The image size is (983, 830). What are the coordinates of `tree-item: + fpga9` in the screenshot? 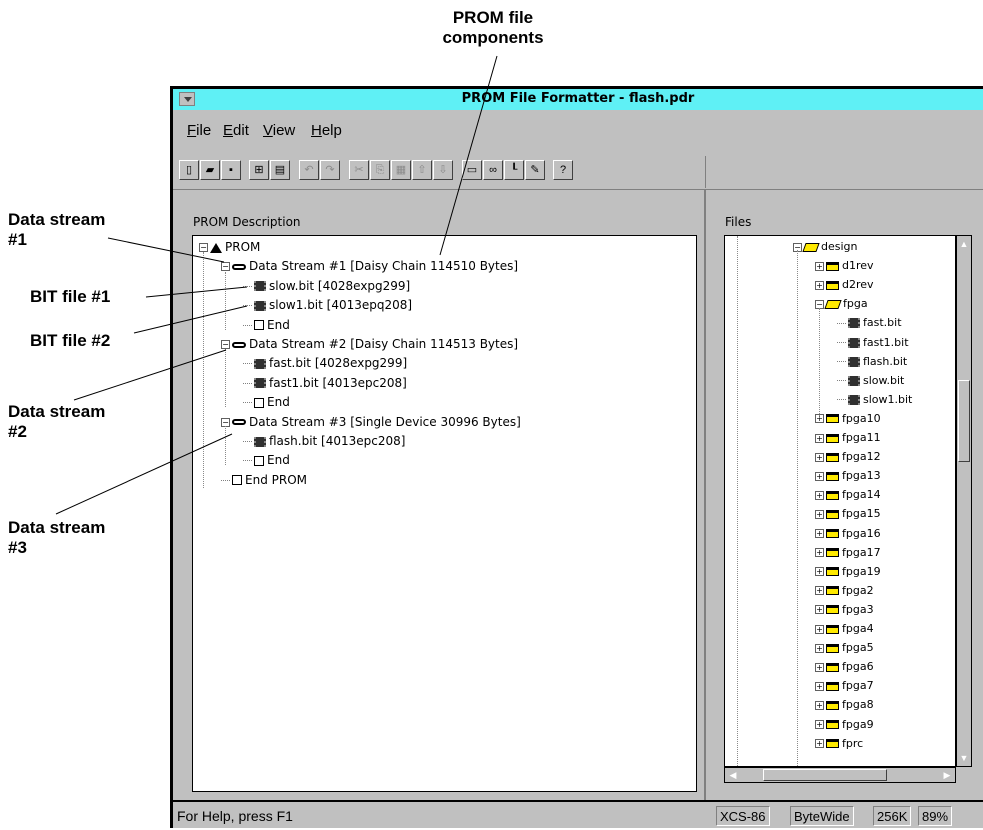 It's located at (844, 725).